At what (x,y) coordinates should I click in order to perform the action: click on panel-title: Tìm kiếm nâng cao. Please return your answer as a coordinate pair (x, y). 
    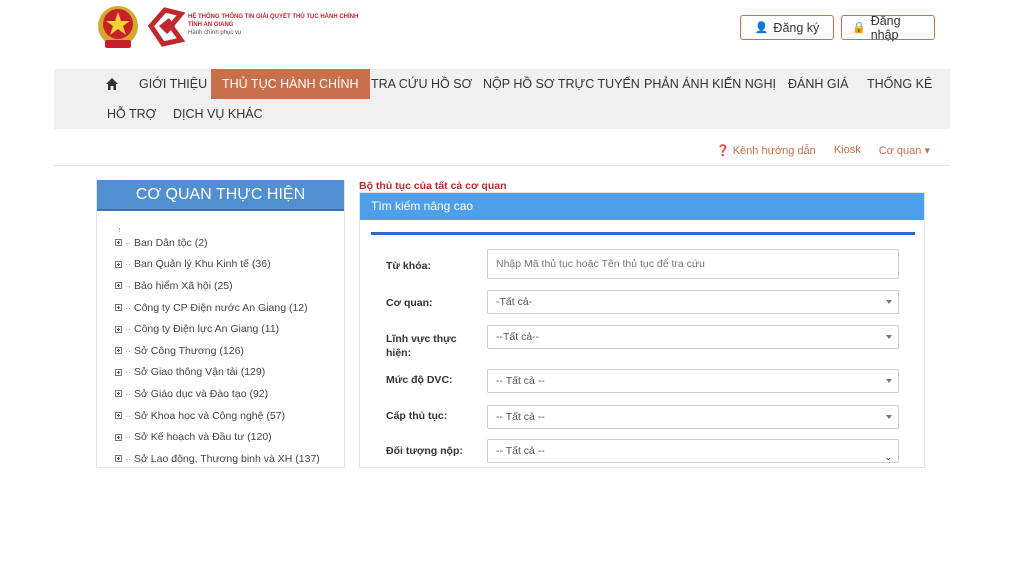
    Looking at the image, I should click on (642, 206).